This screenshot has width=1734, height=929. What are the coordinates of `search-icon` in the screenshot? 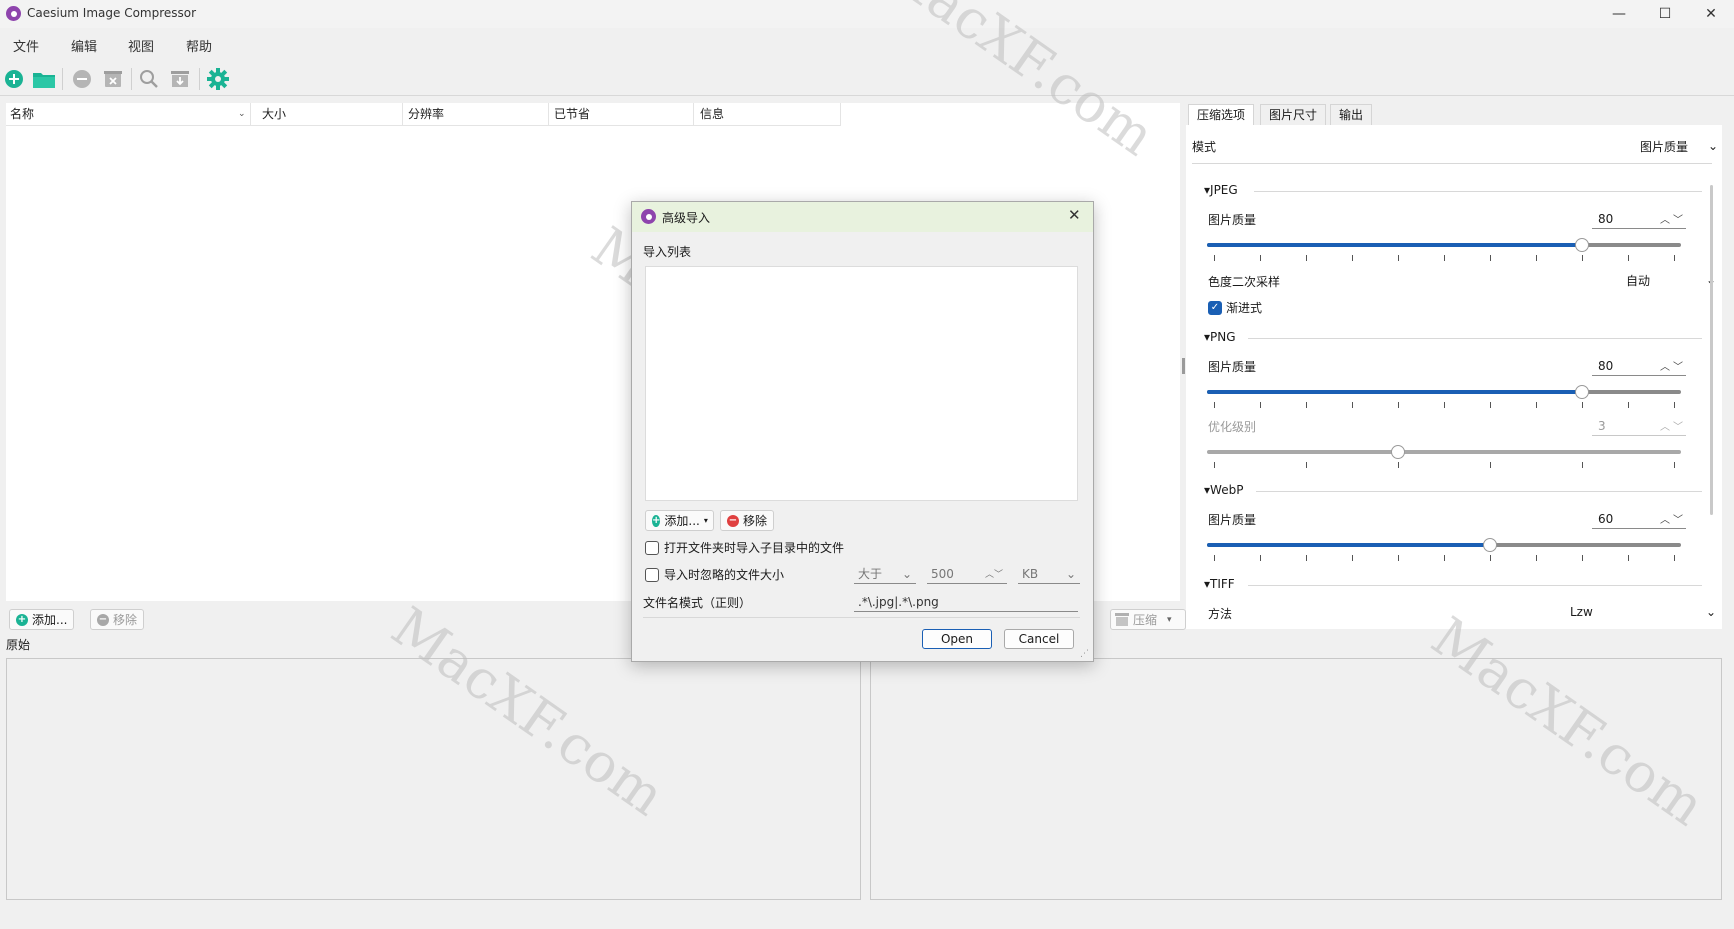 It's located at (149, 79).